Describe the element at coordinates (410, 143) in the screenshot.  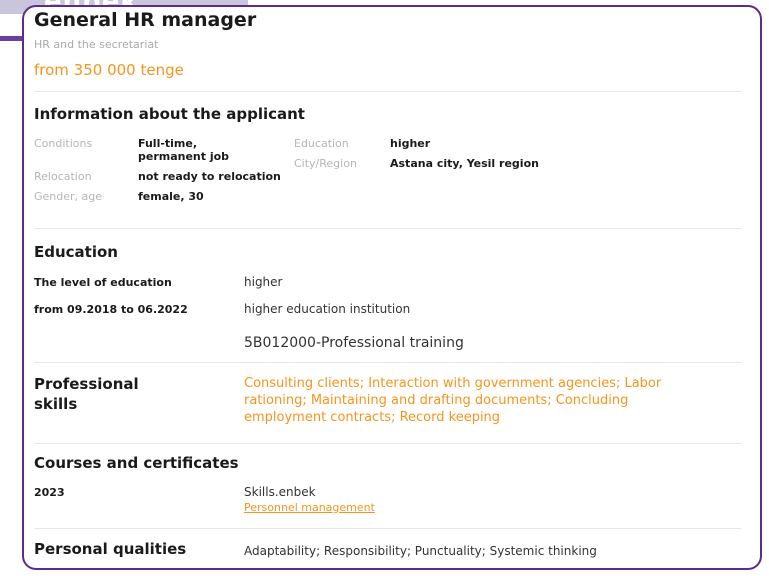
I see `education-value: higher` at that location.